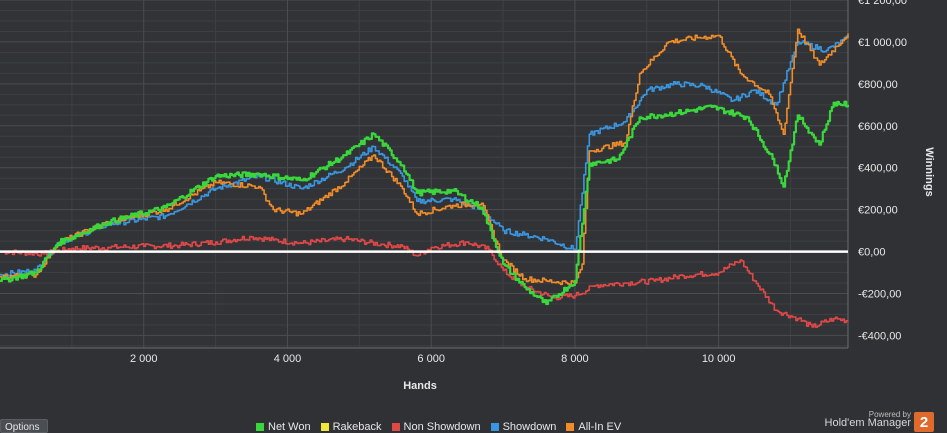 This screenshot has width=947, height=433. I want to click on x-tick-label: 8 000, so click(575, 359).